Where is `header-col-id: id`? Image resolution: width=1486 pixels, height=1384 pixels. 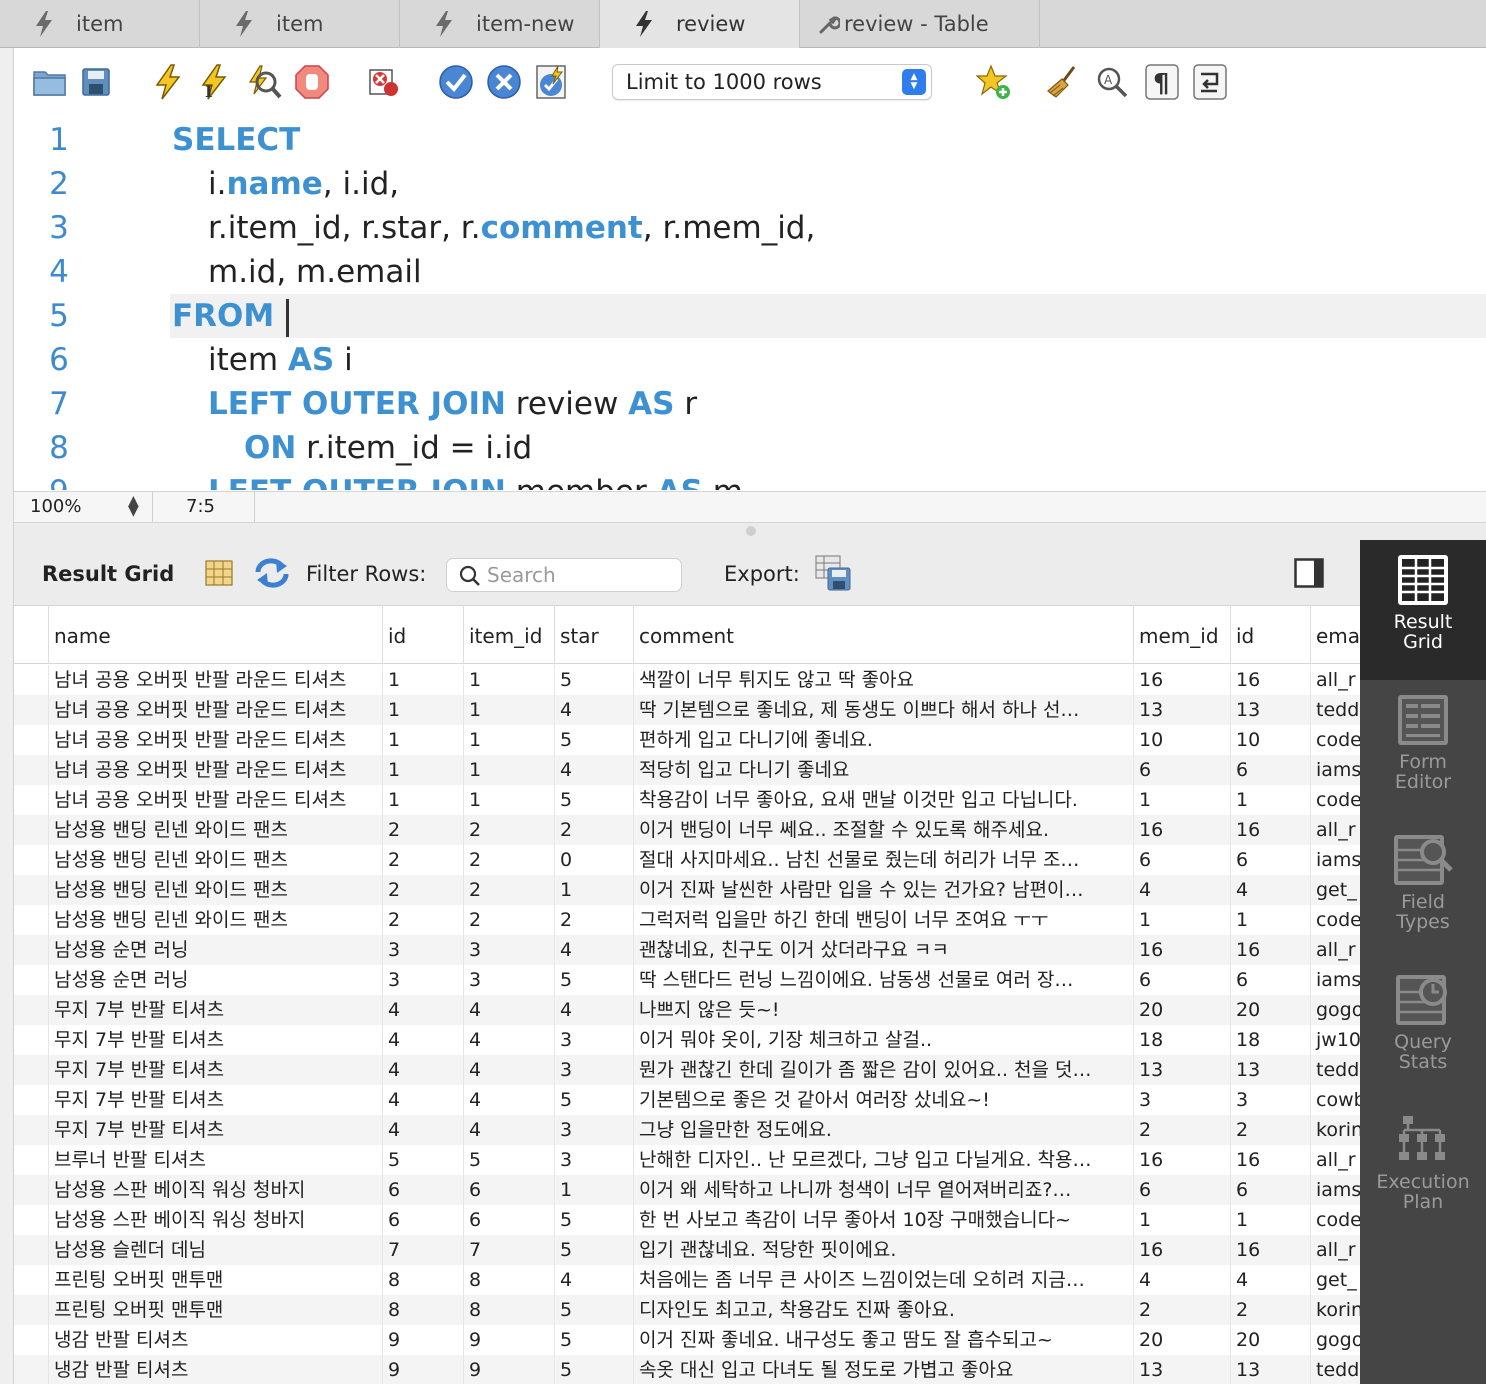
header-col-id: id is located at coordinates (422, 635).